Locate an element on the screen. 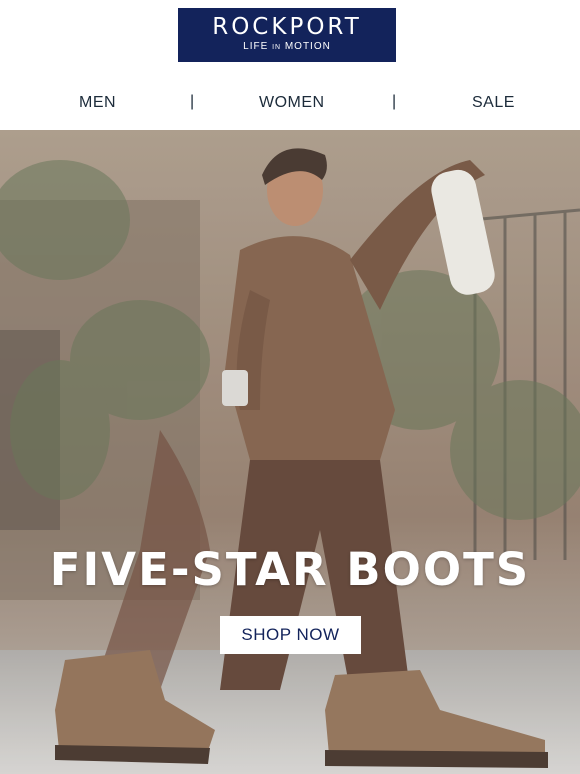 This screenshot has height=774, width=580. rockport-logo: ROCKPORT LIFE IN MOTION is located at coordinates (287, 35).